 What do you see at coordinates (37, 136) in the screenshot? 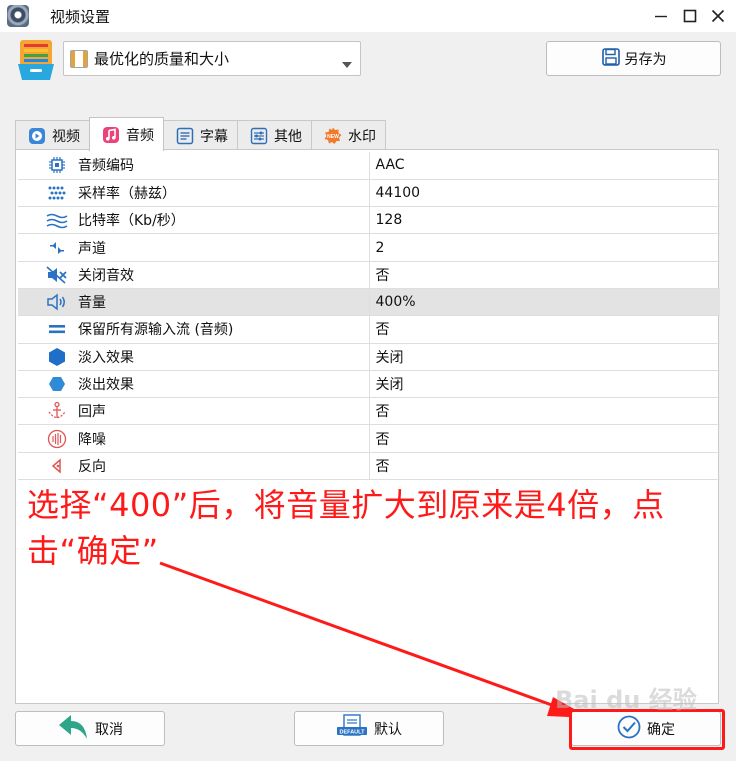
I see `video-play-icon` at bounding box center [37, 136].